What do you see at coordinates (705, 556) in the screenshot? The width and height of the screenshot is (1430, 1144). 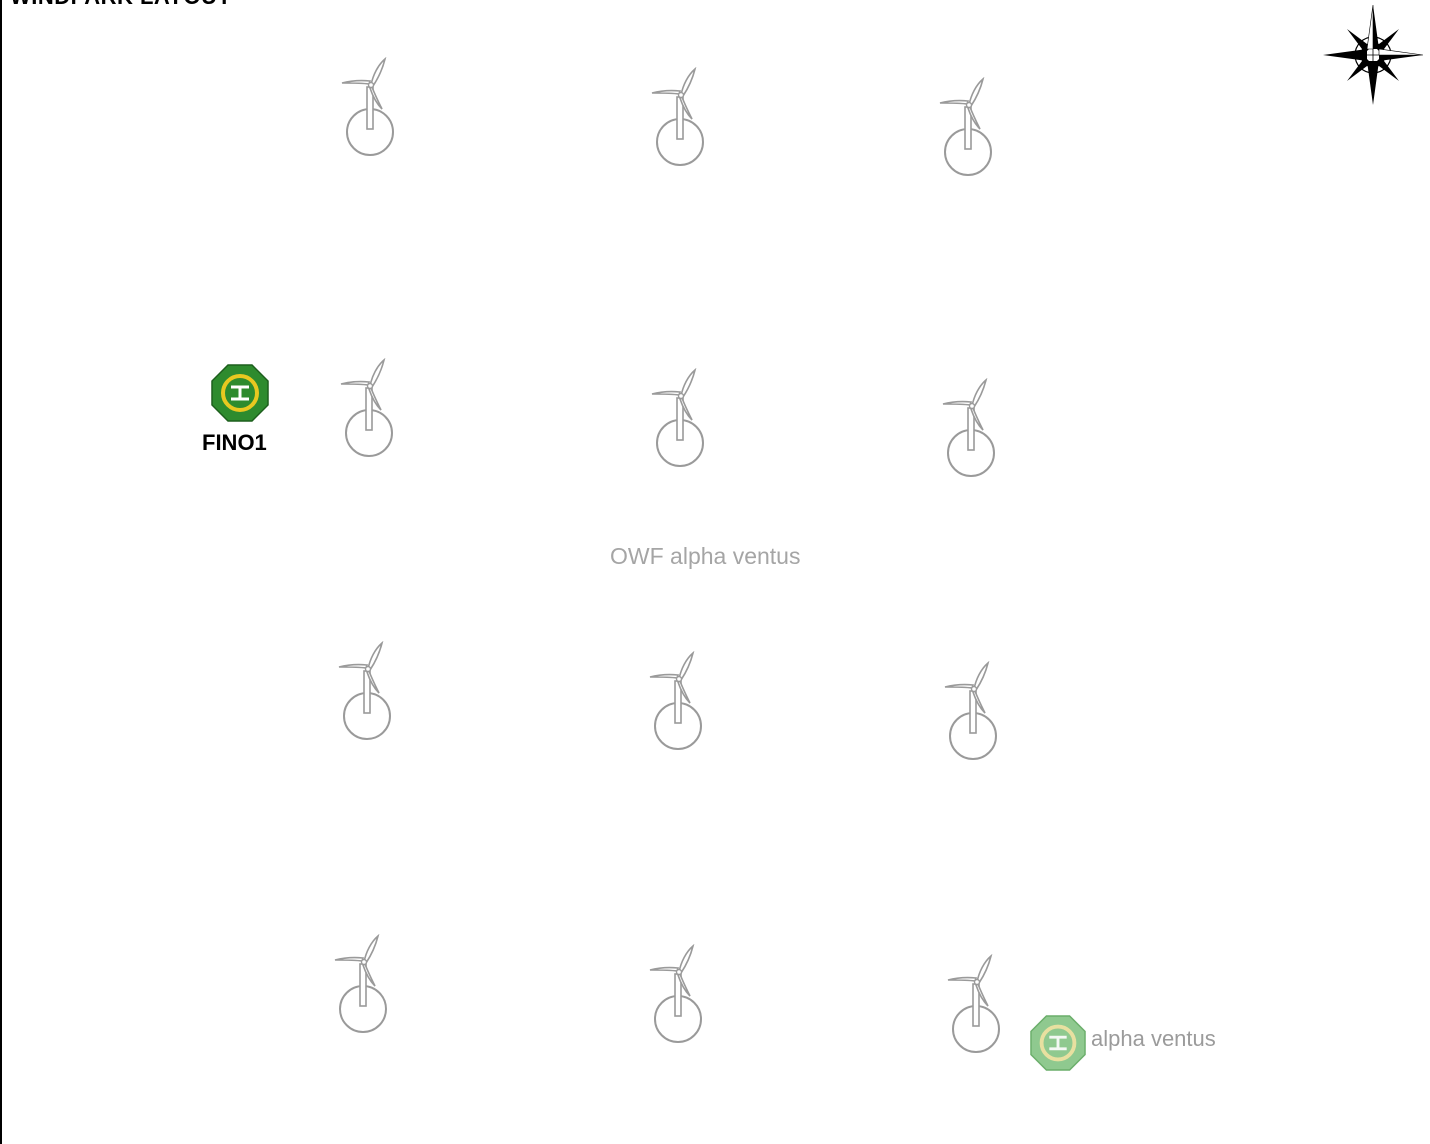 I see `owf-area-label: OWF alpha ventus` at bounding box center [705, 556].